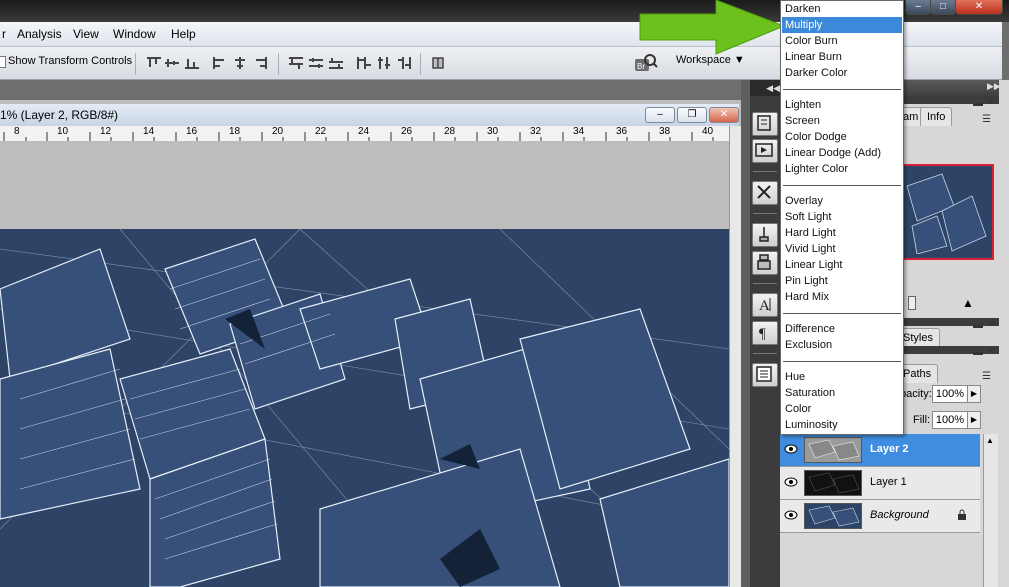 The height and width of the screenshot is (587, 1009). What do you see at coordinates (842, 57) in the screenshot?
I see `blend-linear-burn: Linear Burn` at bounding box center [842, 57].